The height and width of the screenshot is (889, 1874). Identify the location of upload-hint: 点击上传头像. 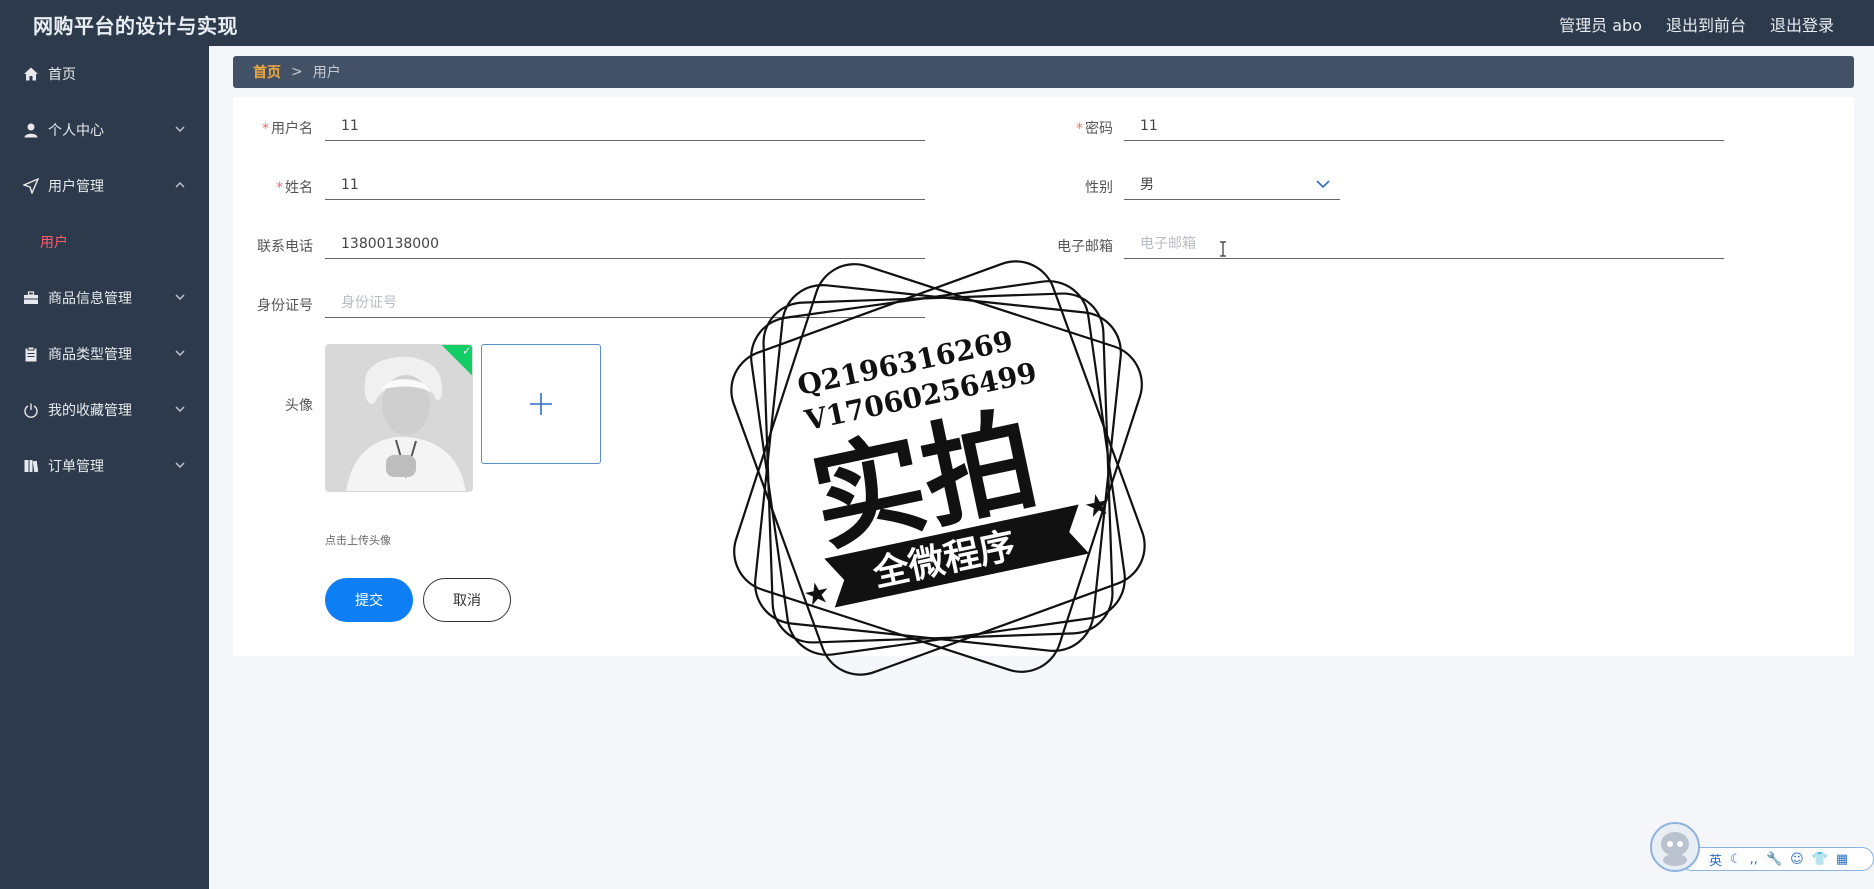
(358, 540).